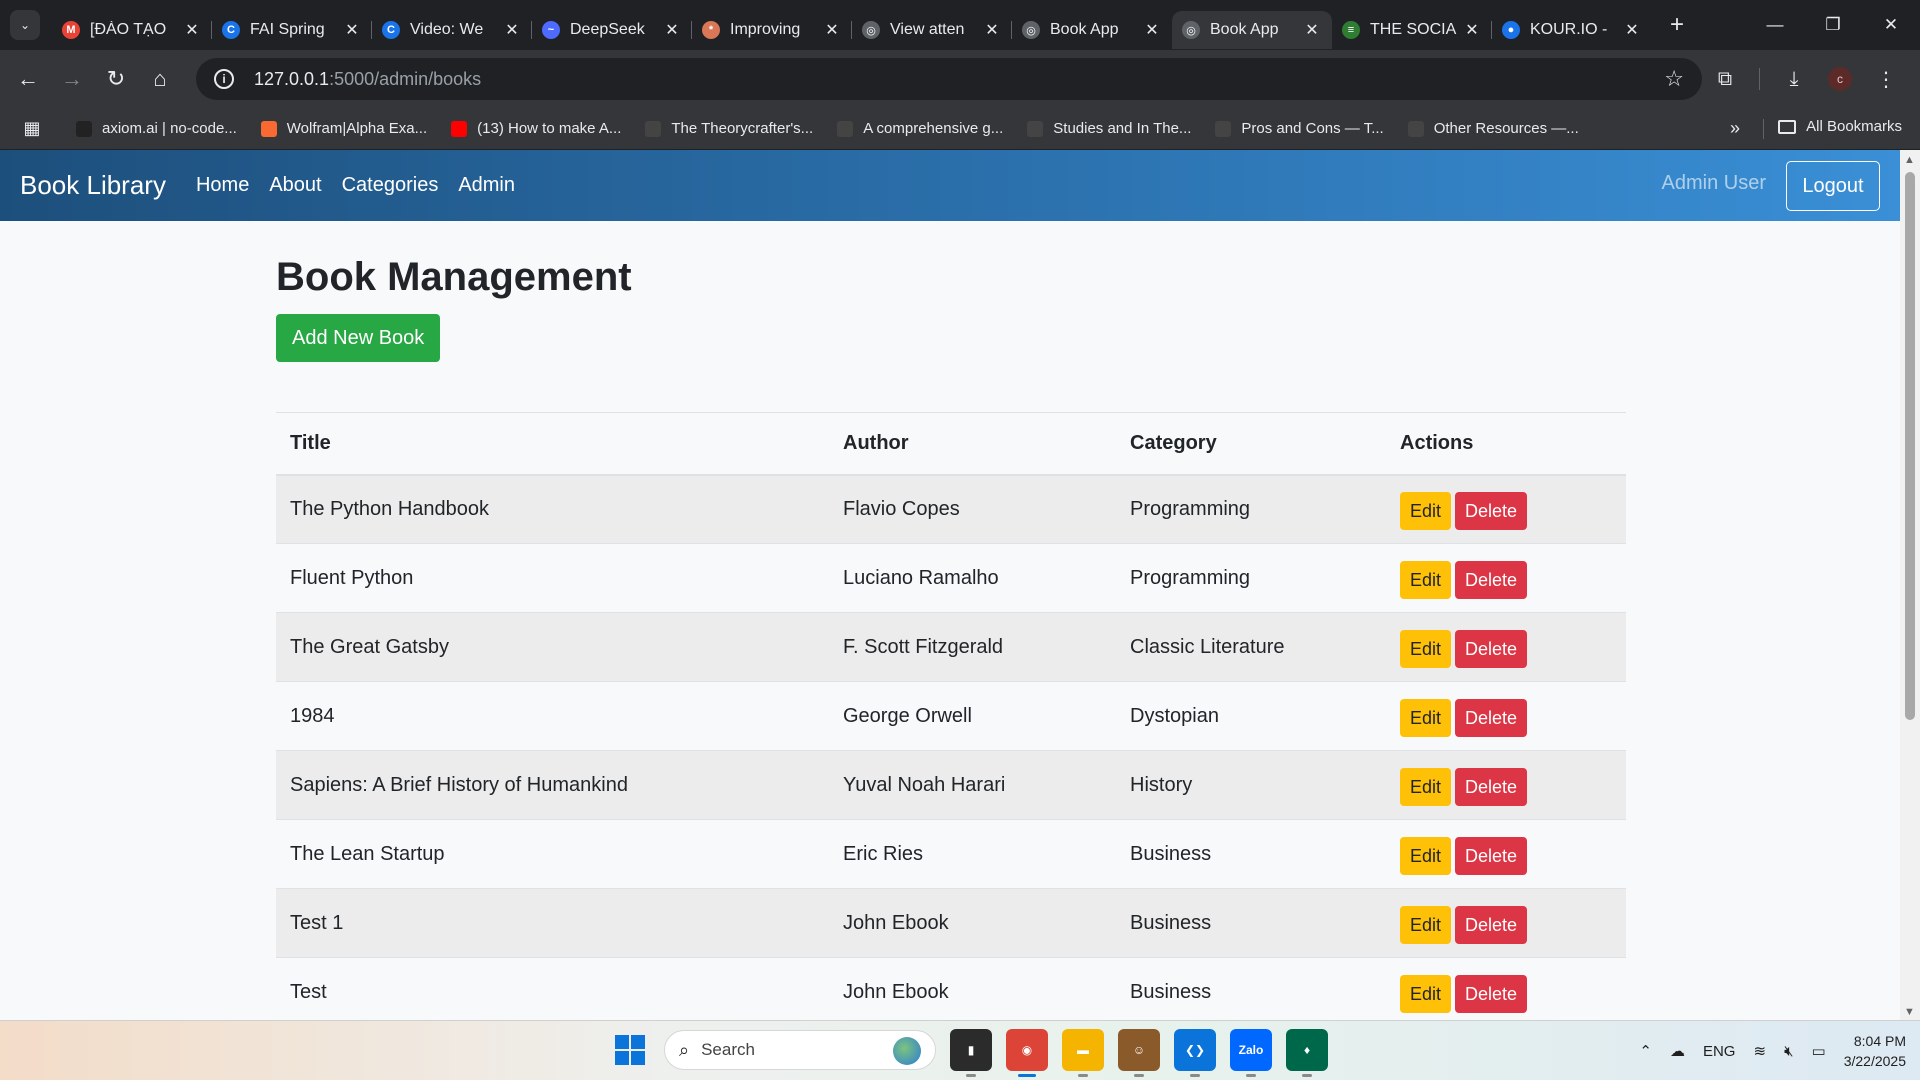 This screenshot has width=1920, height=1080. What do you see at coordinates (28, 79) in the screenshot?
I see `back-icon: ←` at bounding box center [28, 79].